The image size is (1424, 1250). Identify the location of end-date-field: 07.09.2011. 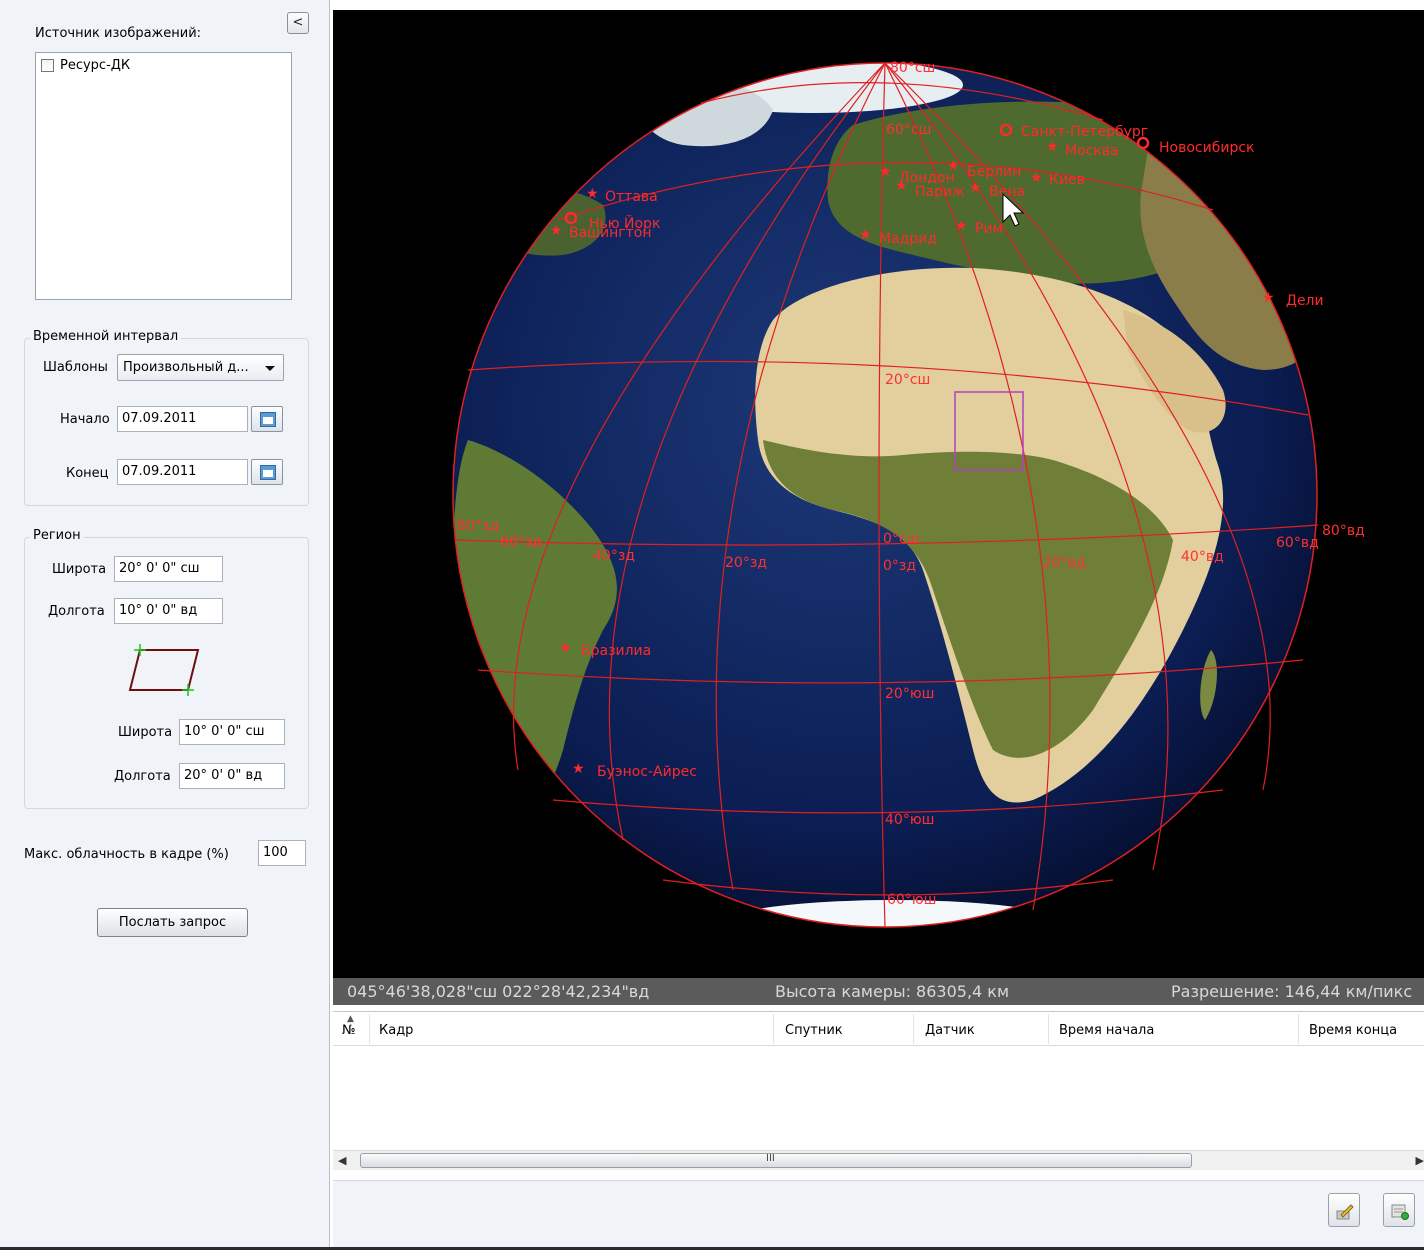
(182, 472).